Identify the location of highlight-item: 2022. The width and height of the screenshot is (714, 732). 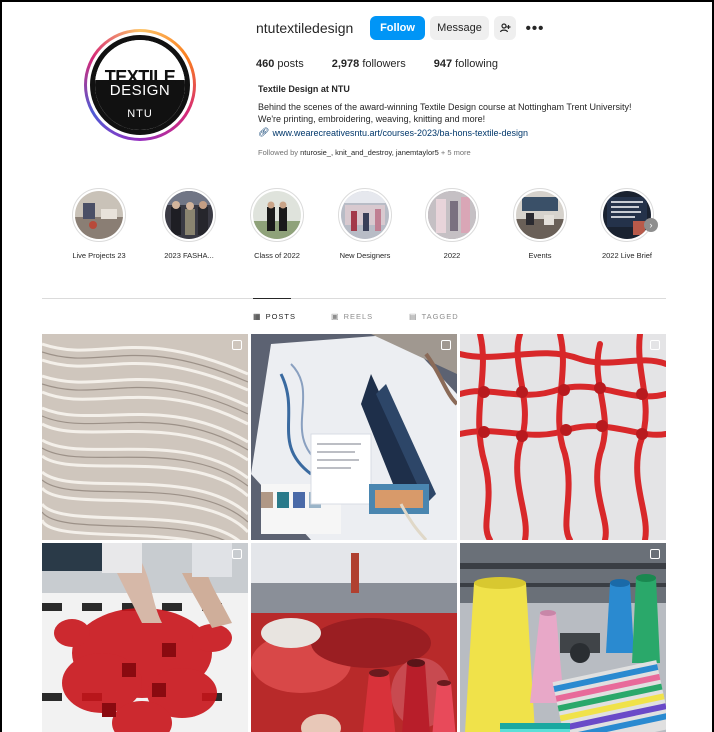
(452, 224).